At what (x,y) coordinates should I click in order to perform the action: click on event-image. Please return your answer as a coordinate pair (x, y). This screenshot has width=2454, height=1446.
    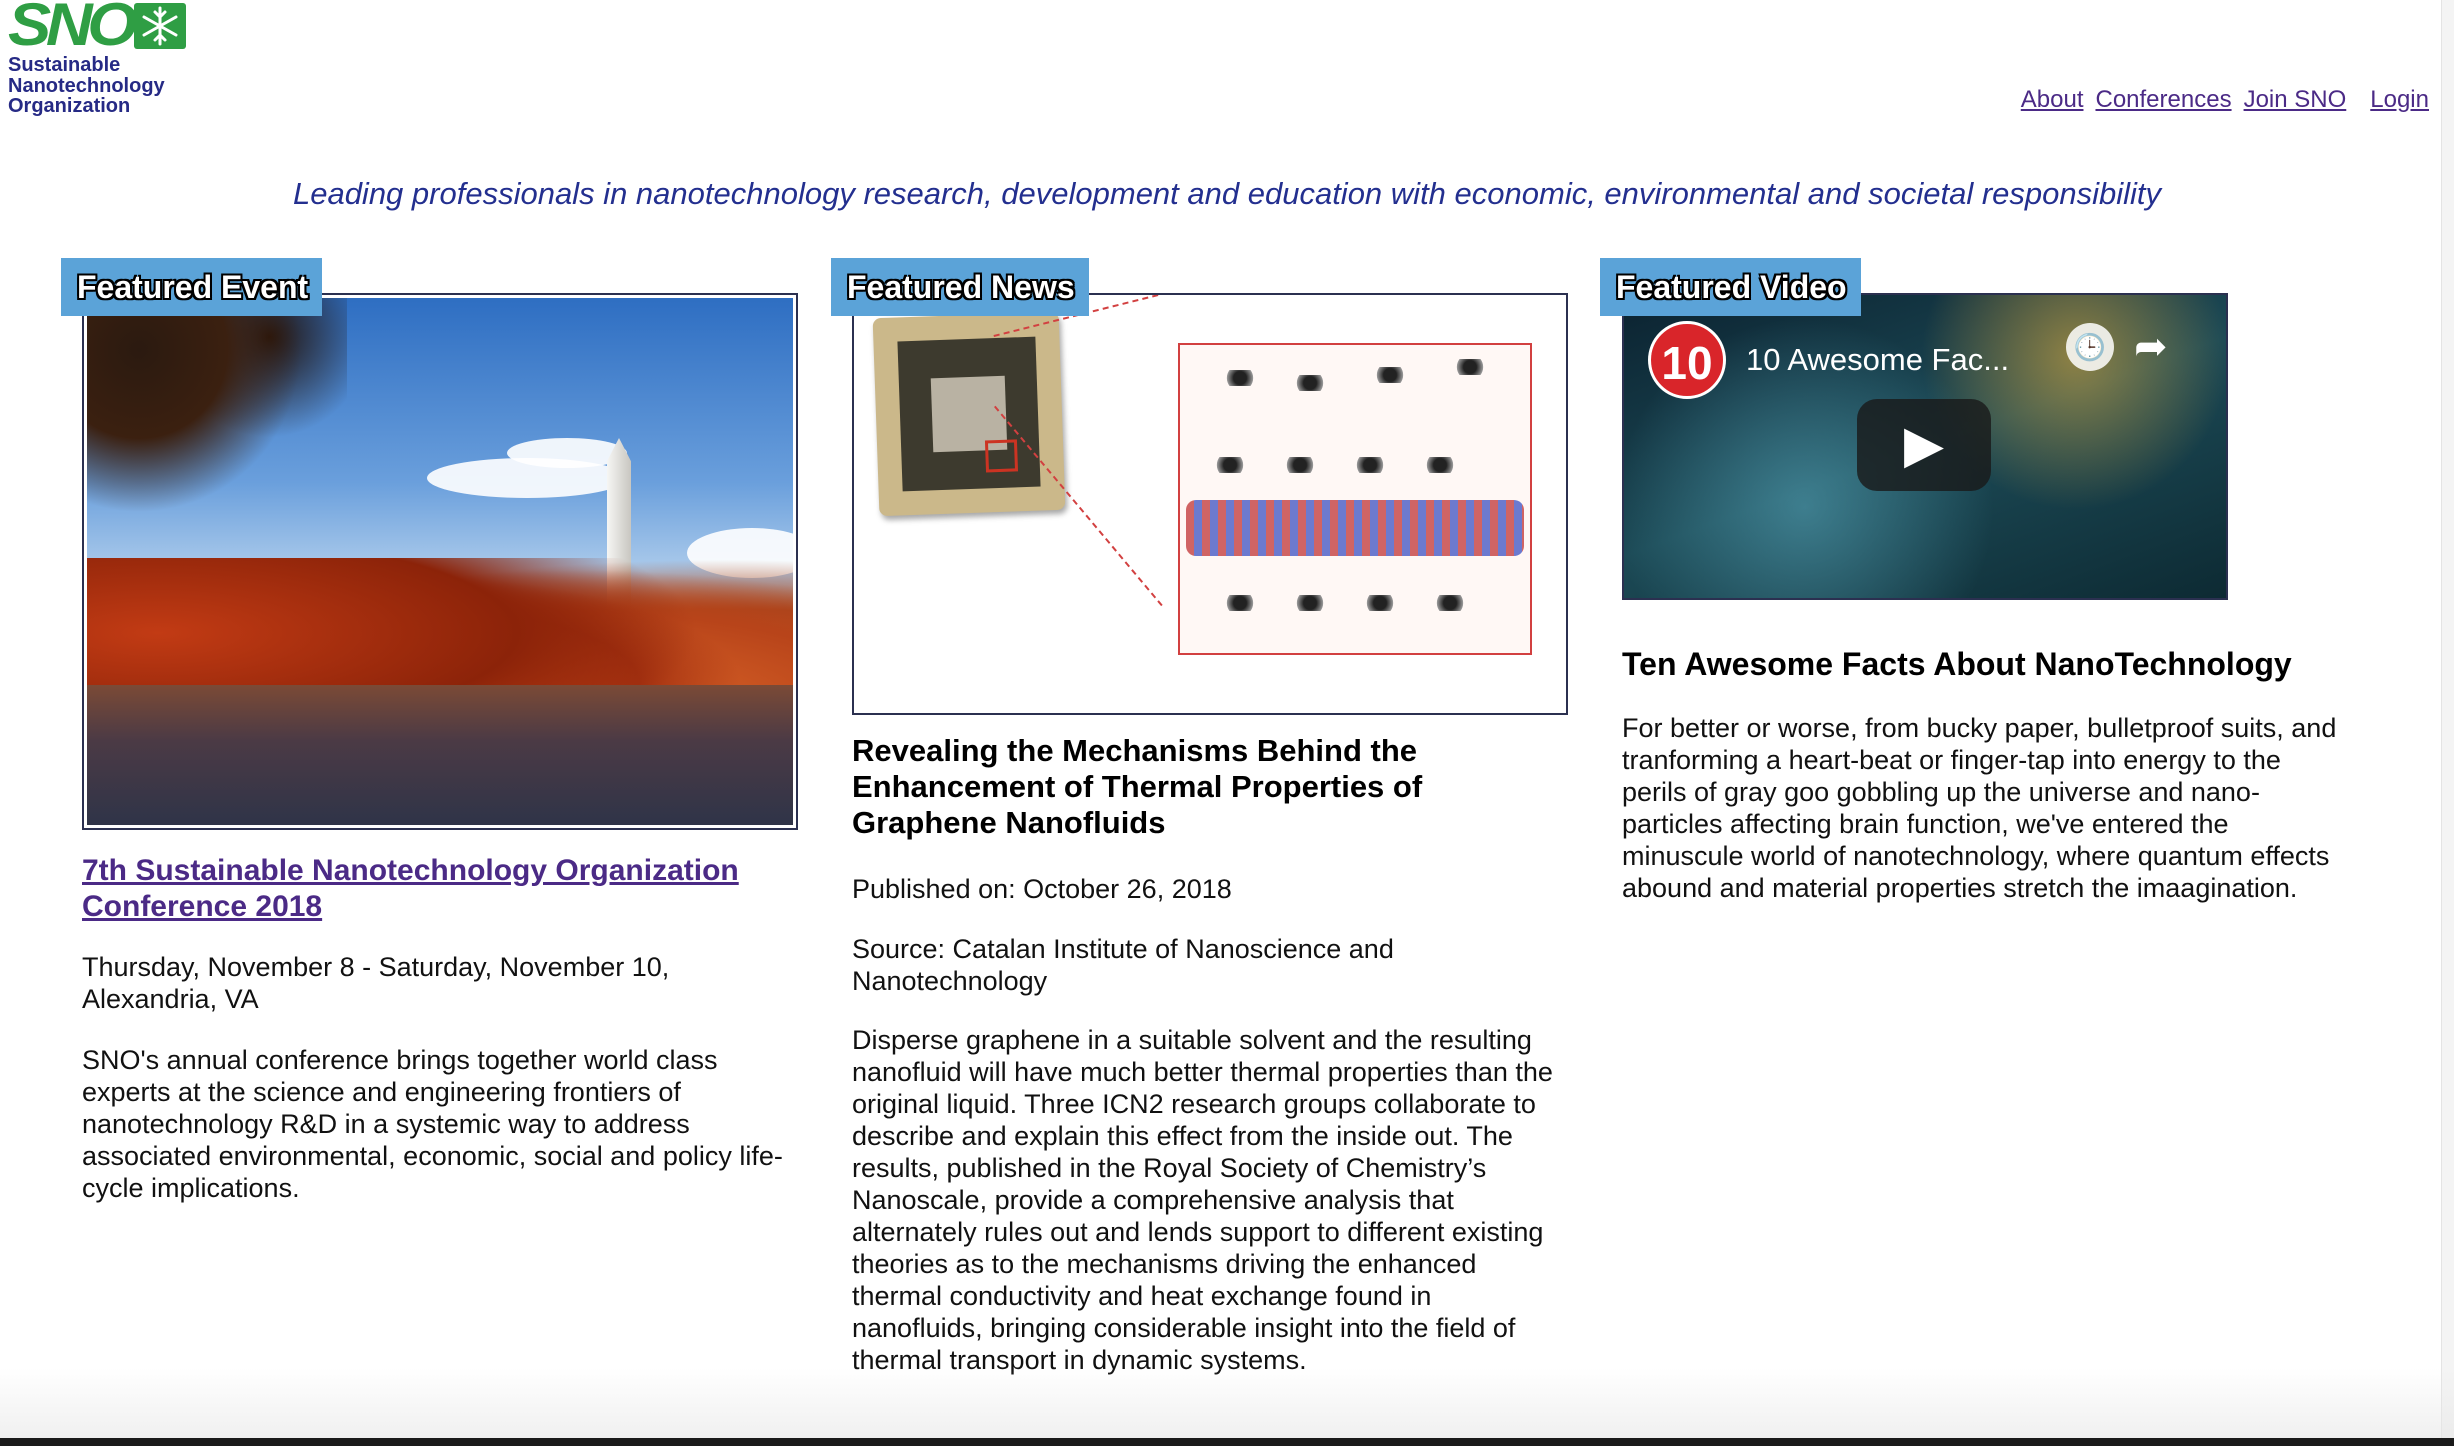
    Looking at the image, I should click on (440, 561).